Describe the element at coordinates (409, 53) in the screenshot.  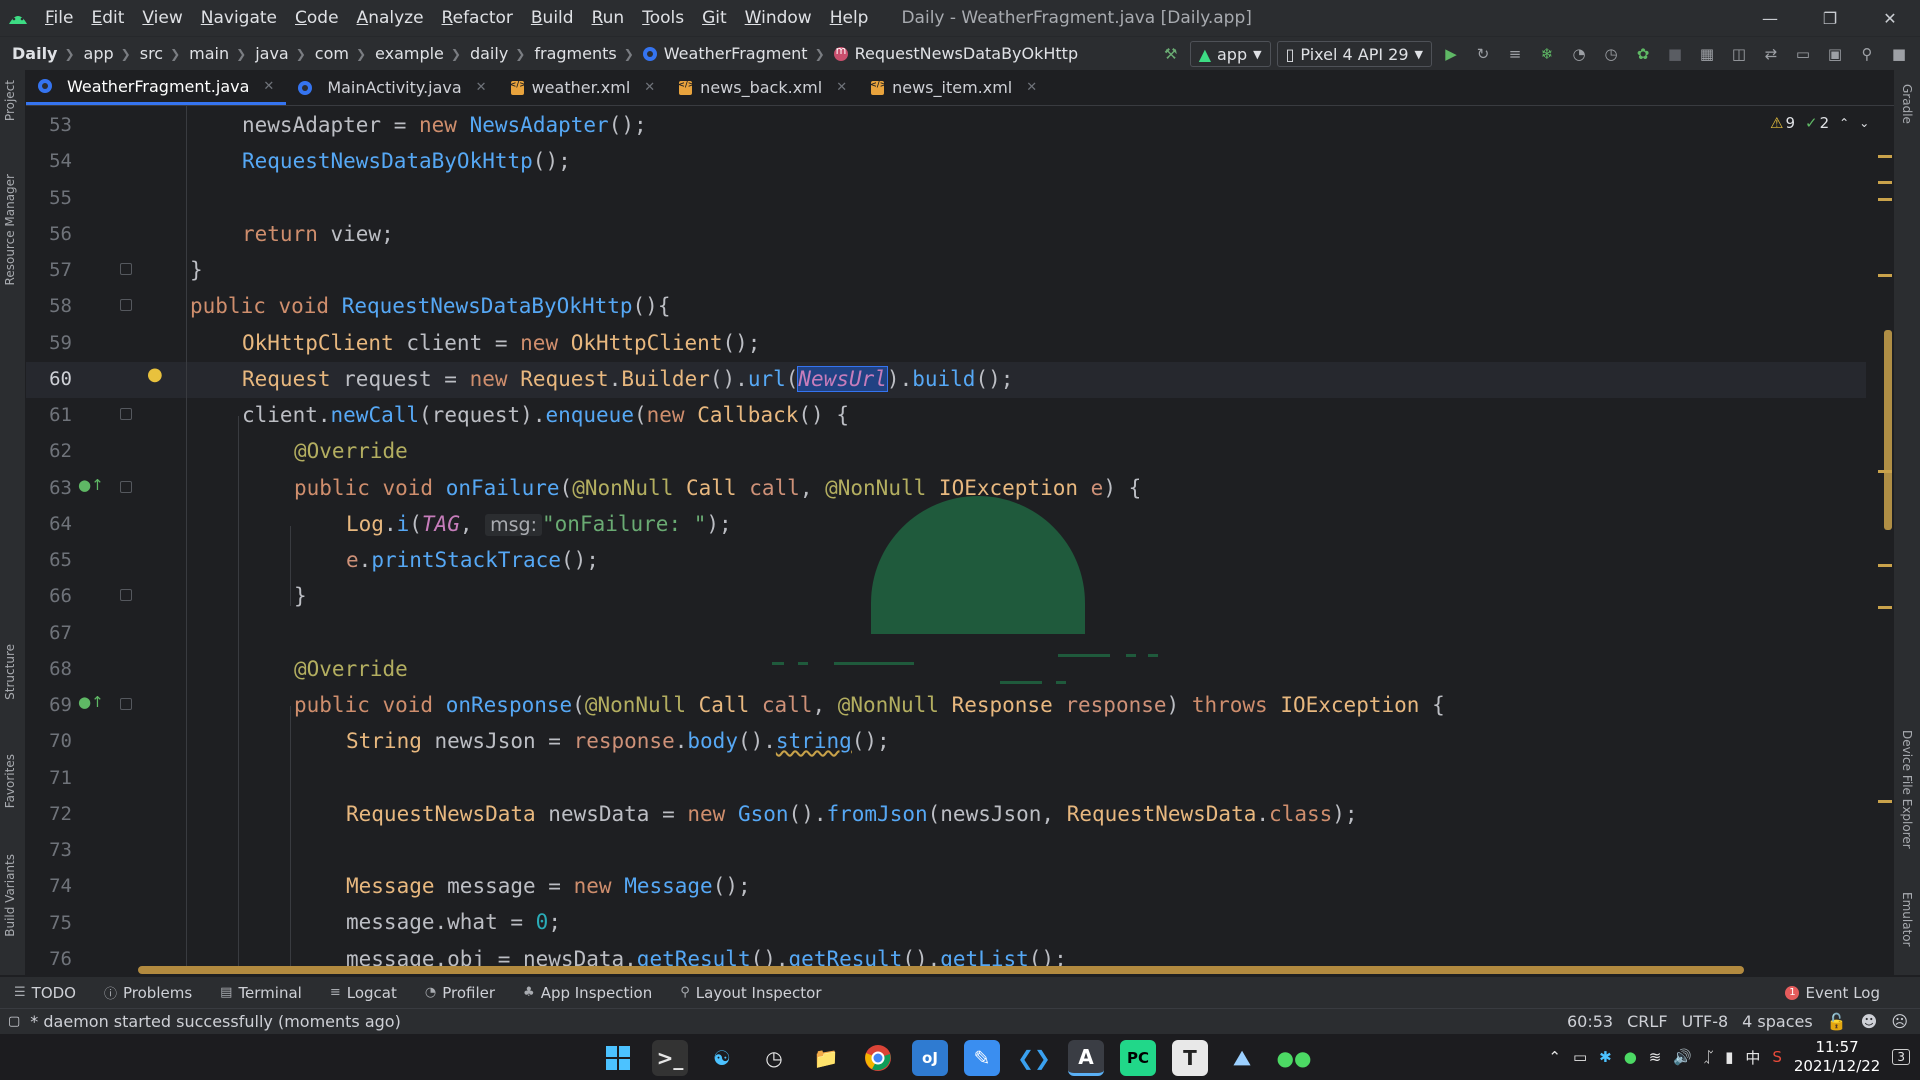
I see `breadcrumb-example: example` at that location.